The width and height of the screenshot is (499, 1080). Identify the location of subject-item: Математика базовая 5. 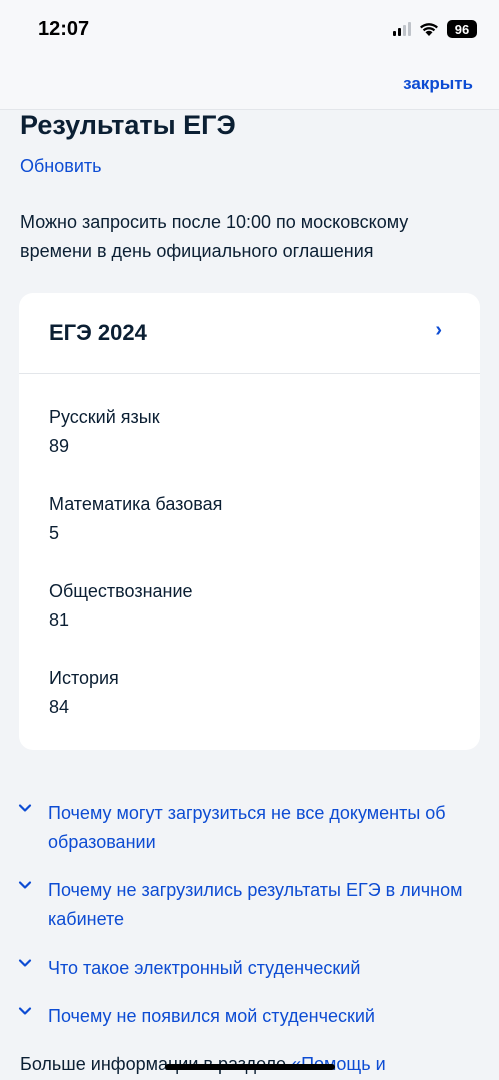
(135, 519).